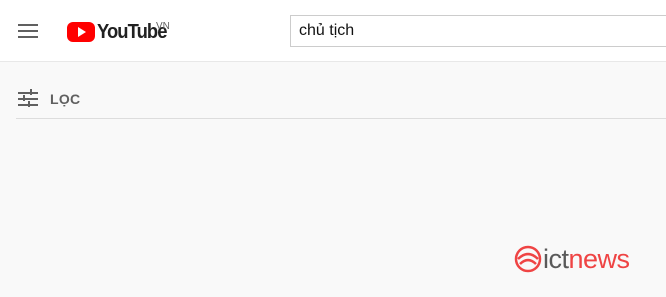 The image size is (666, 297). What do you see at coordinates (556, 258) in the screenshot?
I see `watermark-ict: ict` at bounding box center [556, 258].